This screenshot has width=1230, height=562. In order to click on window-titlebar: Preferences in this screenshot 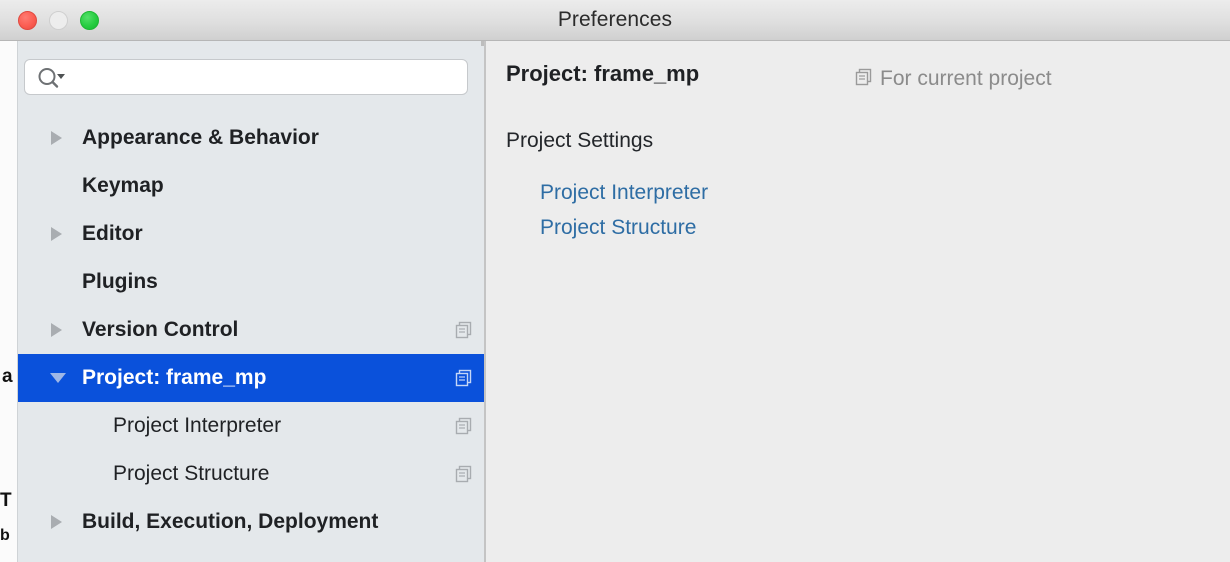, I will do `click(615, 20)`.